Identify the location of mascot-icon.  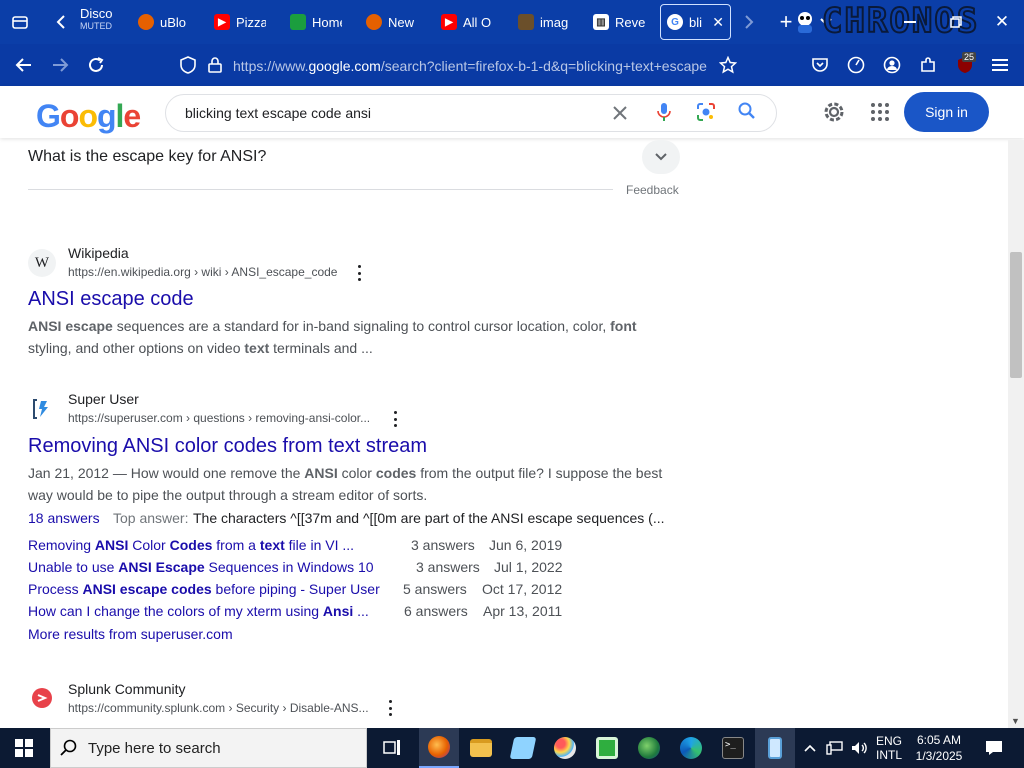
(805, 22).